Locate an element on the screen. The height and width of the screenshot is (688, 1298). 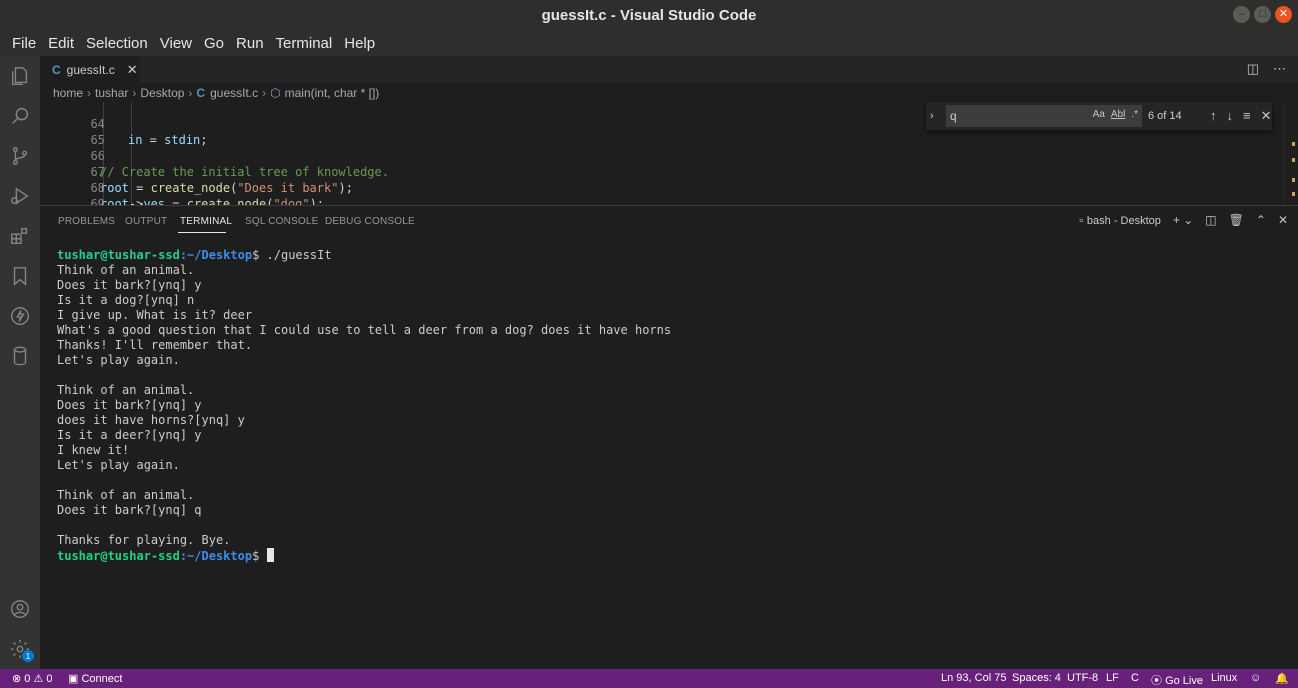
warning-count: 0 is located at coordinates (49, 679).